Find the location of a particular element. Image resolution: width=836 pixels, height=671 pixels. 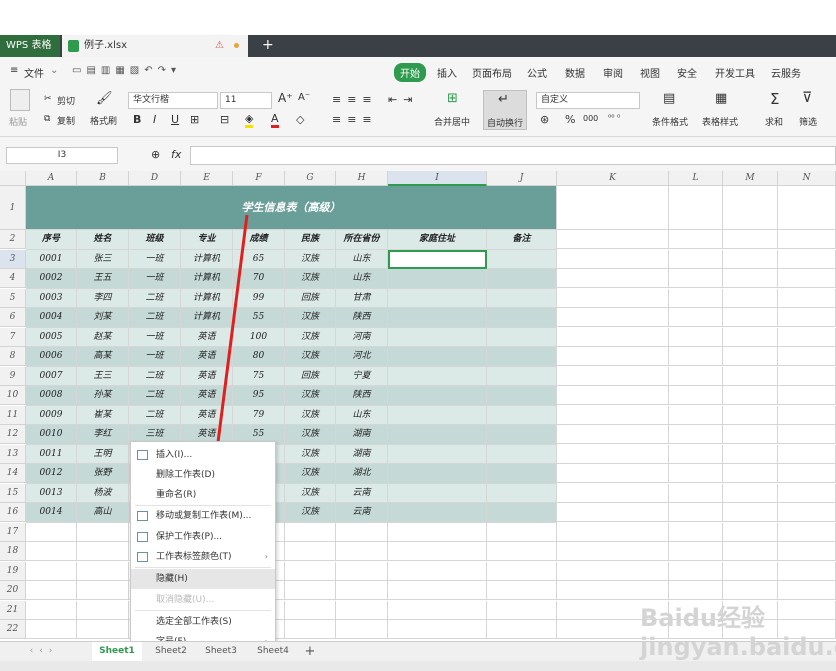

table-cell: 0006 is located at coordinates (51, 357).